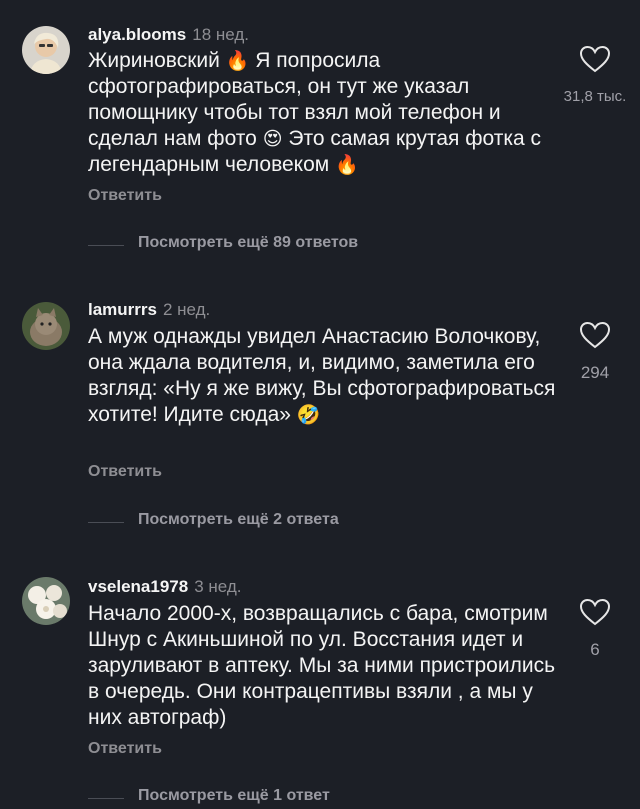  I want to click on comment-meta: lamurrrs 2 нед., so click(149, 310).